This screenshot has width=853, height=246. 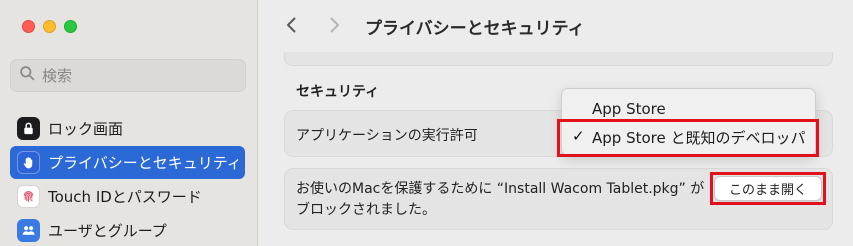 I want to click on sidebar-item-privacy-security: プライバシーとセキュリティ, so click(x=127, y=162).